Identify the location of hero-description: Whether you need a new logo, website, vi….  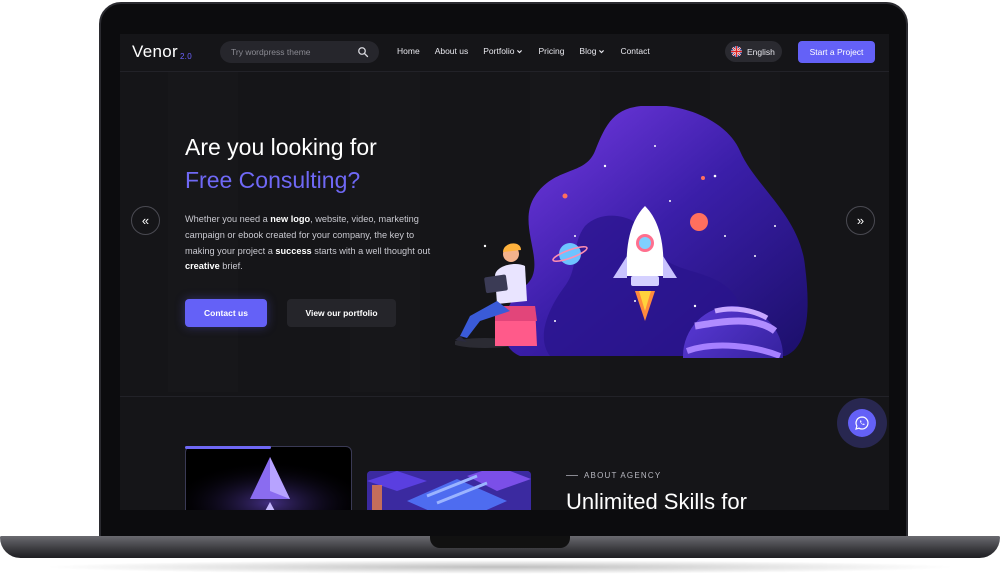
(310, 243).